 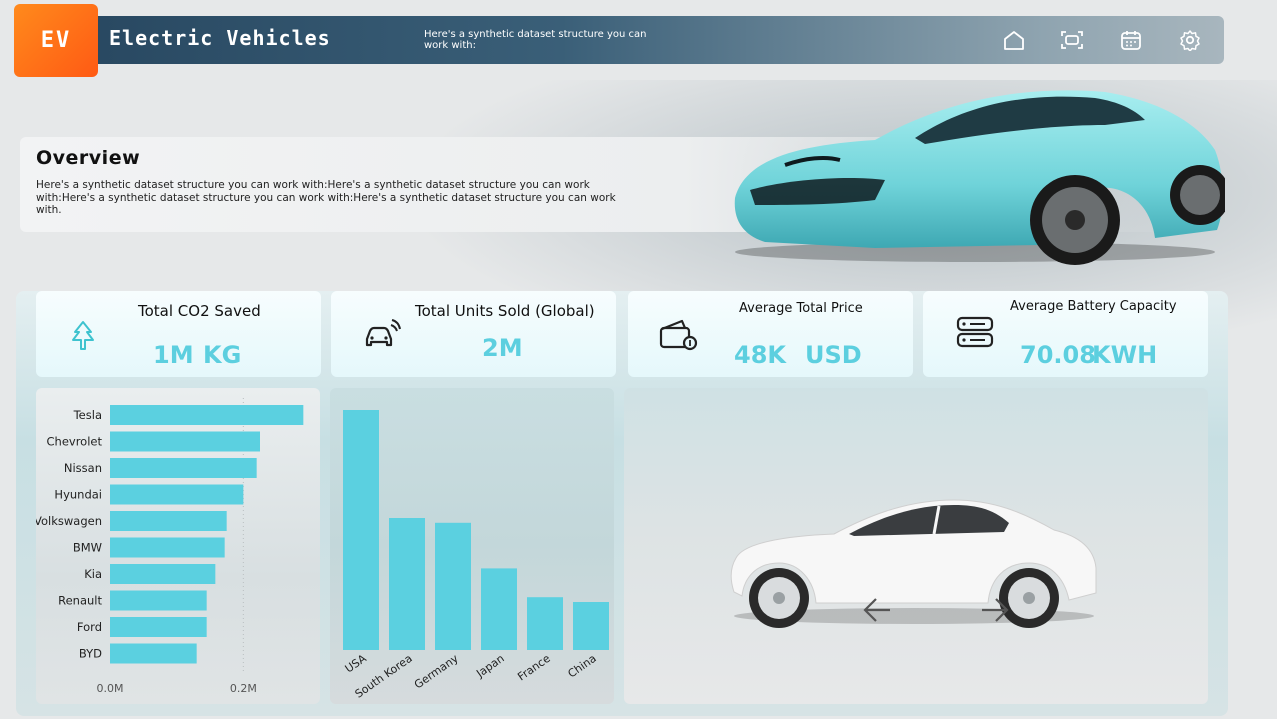 What do you see at coordinates (88, 158) in the screenshot?
I see `overview-title: Overview` at bounding box center [88, 158].